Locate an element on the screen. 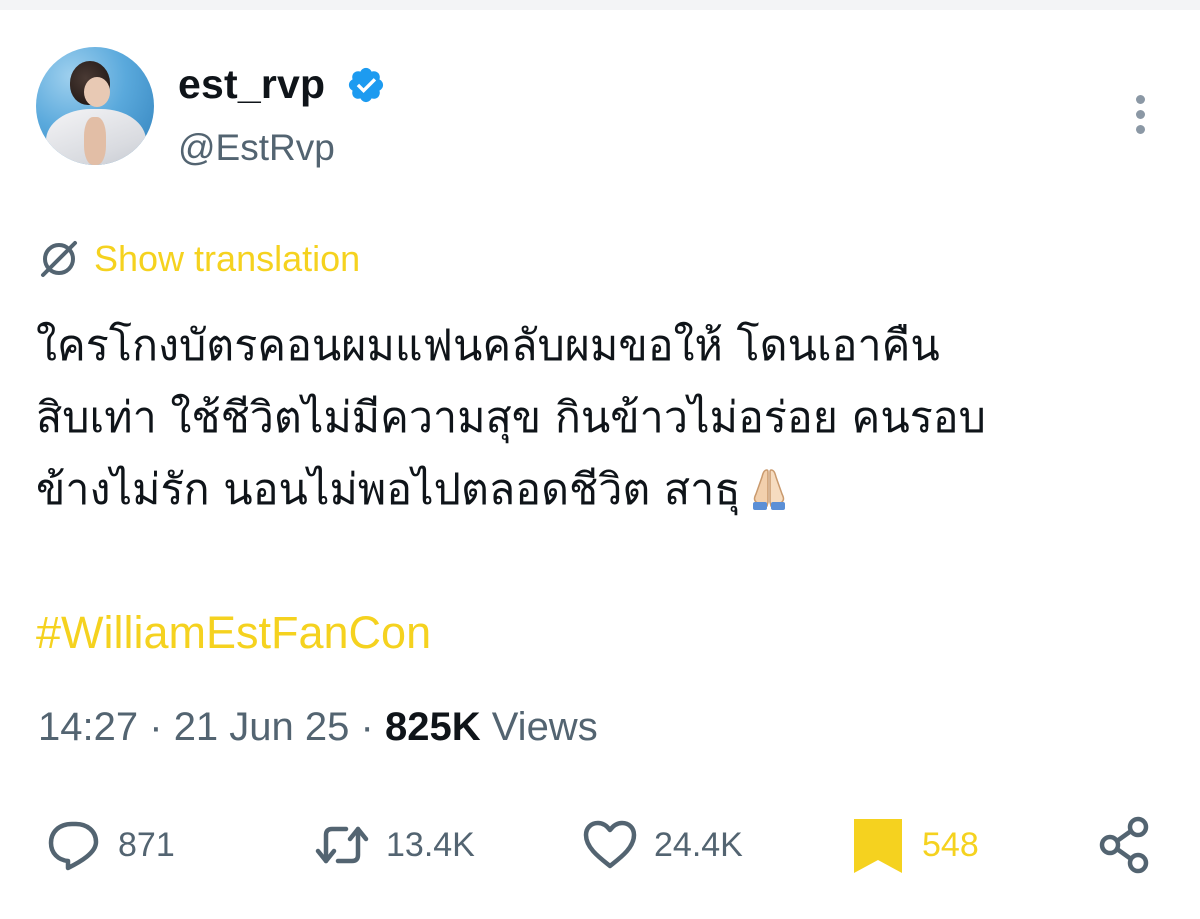  repost-count: 13.4K is located at coordinates (430, 845).